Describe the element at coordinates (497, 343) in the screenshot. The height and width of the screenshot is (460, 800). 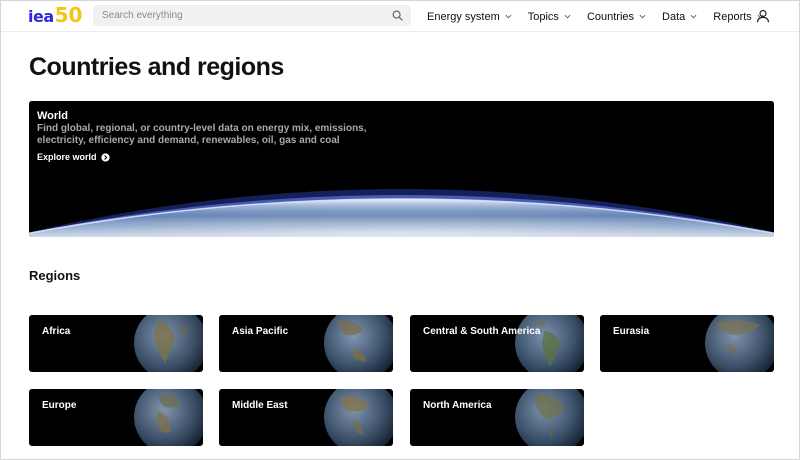
I see `region-card-central-south-america: Central & South America` at that location.